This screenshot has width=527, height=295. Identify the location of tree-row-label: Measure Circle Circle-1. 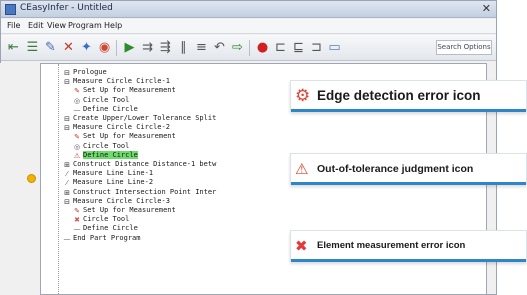
(121, 81).